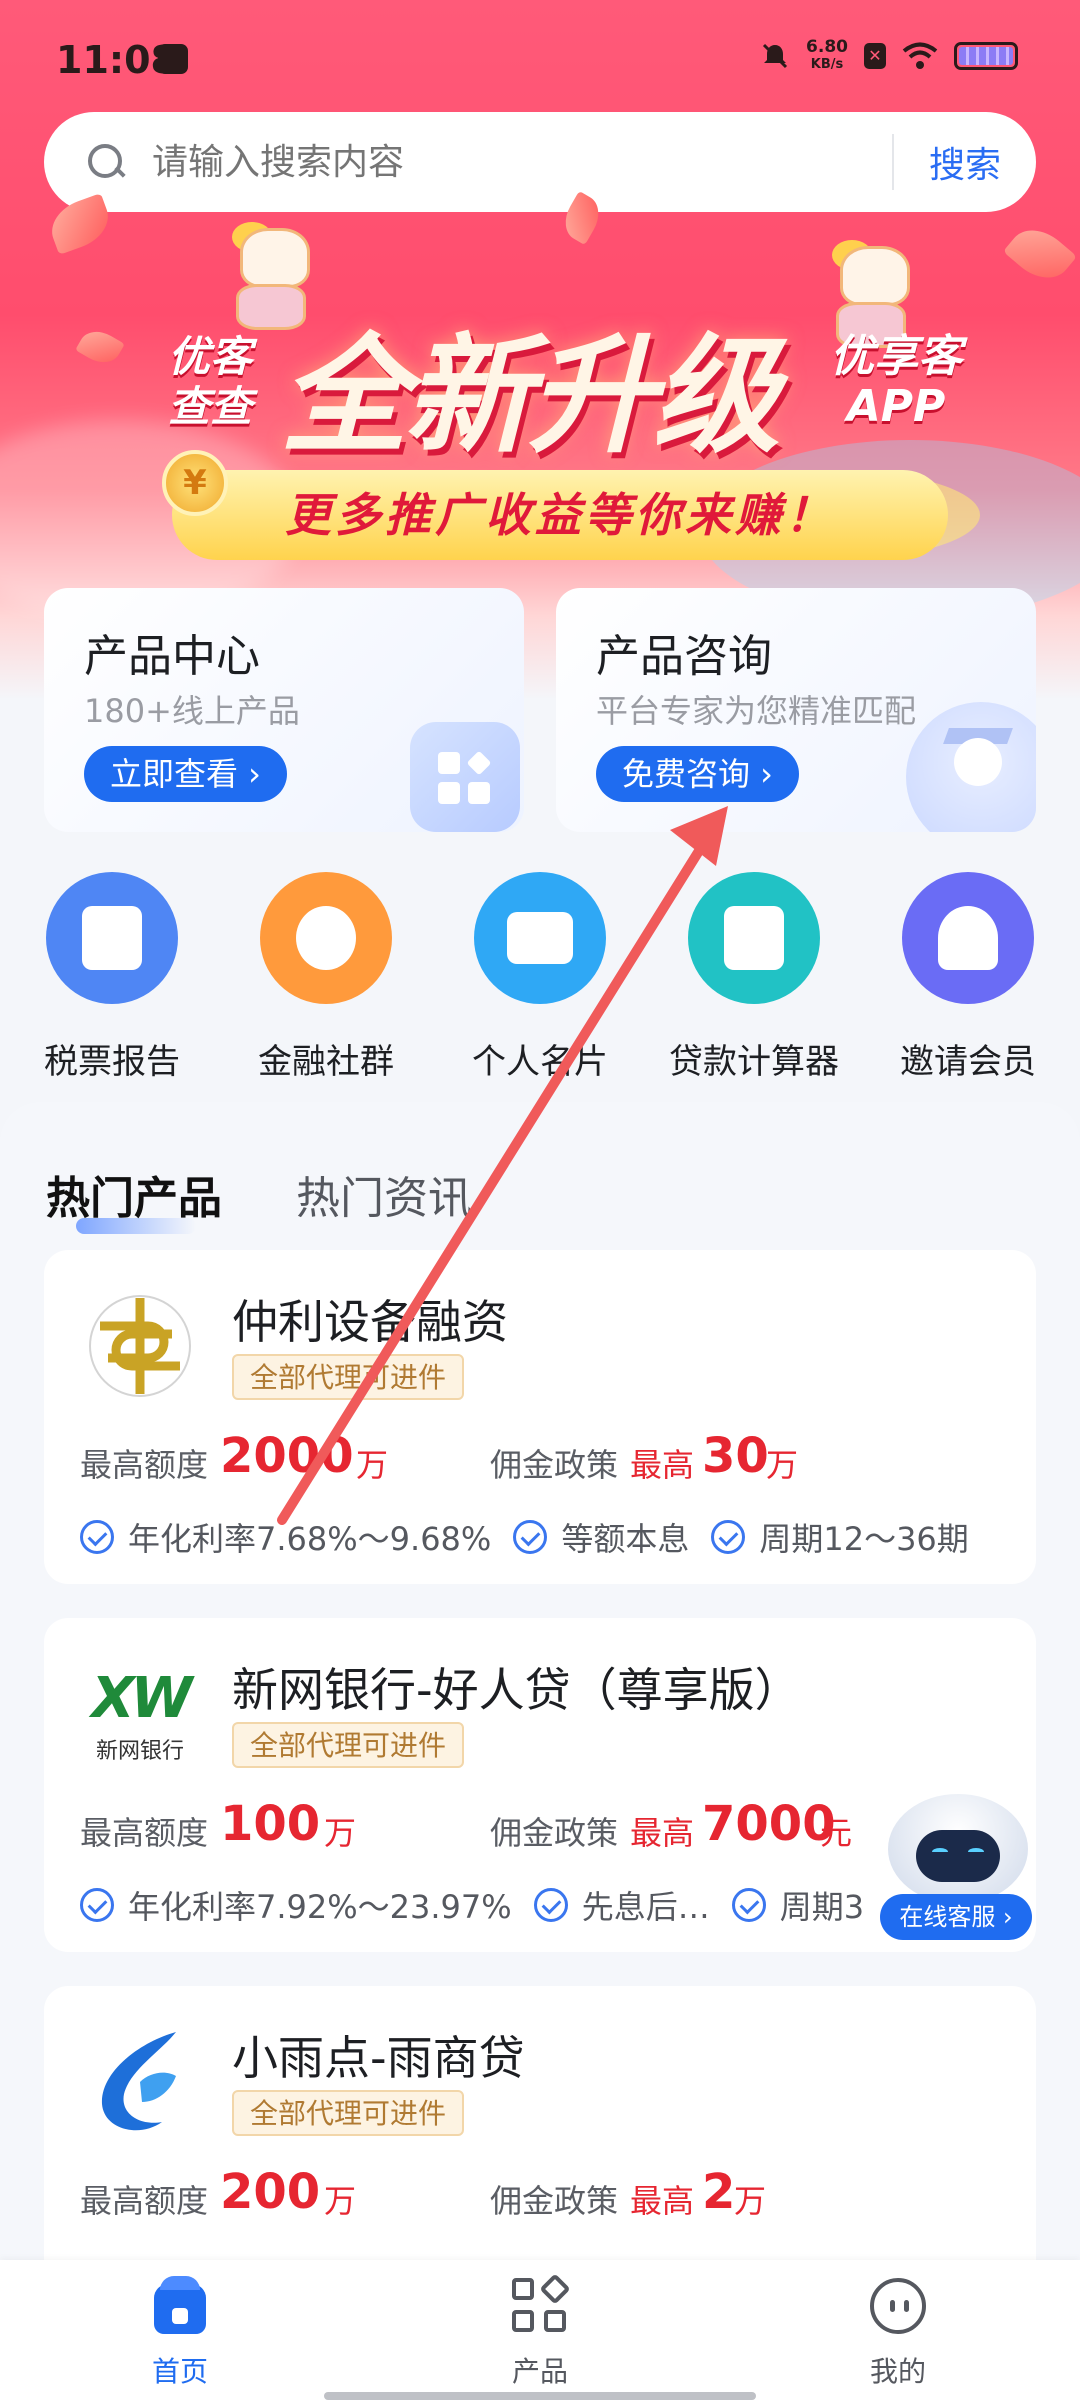 This screenshot has width=1080, height=2408. I want to click on limit-value: 100, so click(270, 1824).